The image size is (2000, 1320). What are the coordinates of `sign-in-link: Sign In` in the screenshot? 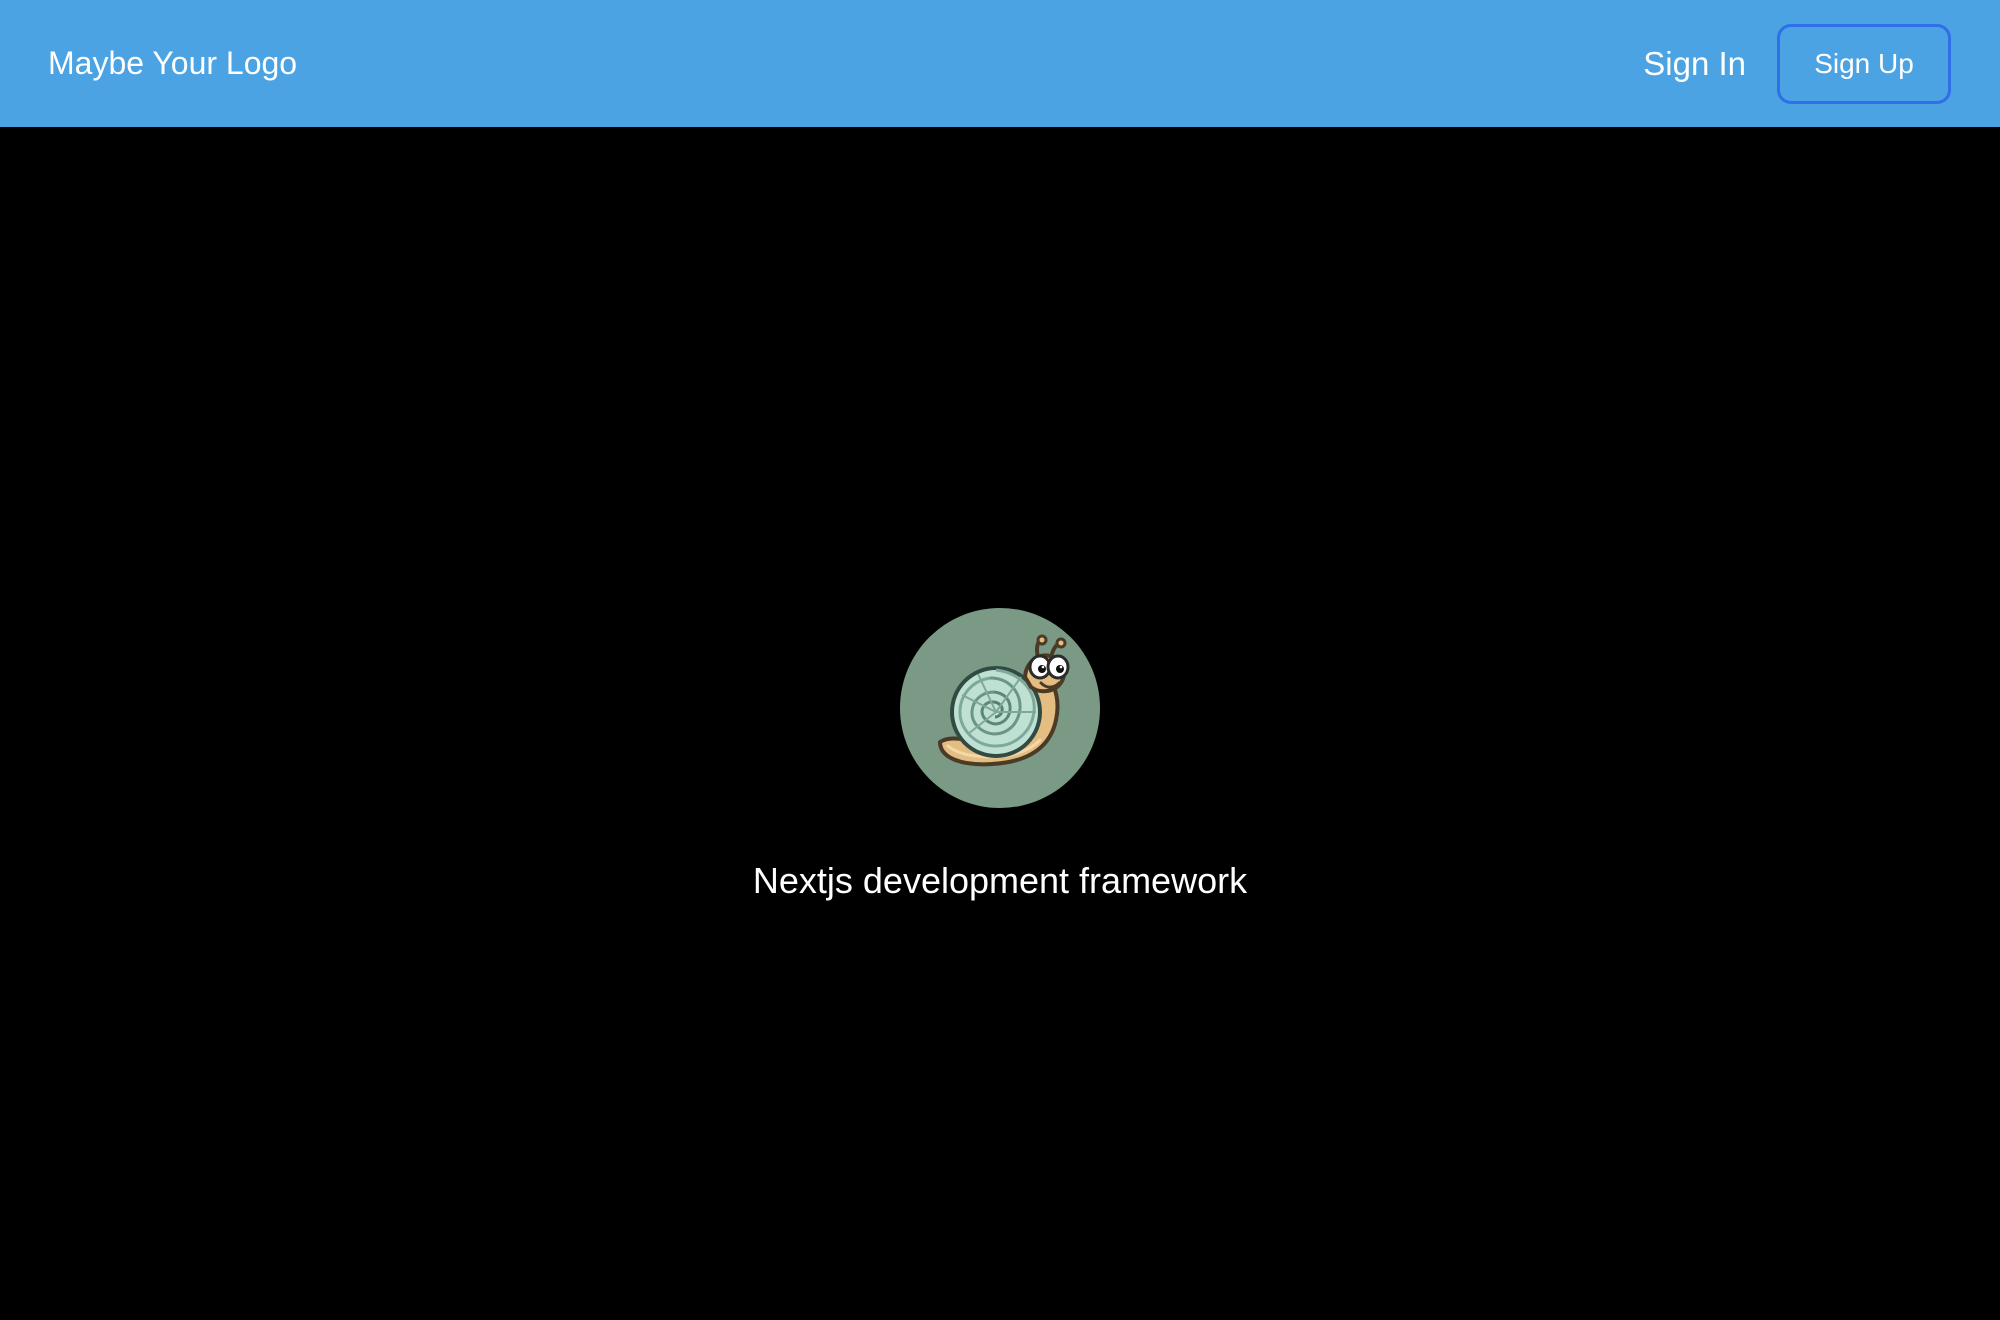 It's located at (1694, 63).